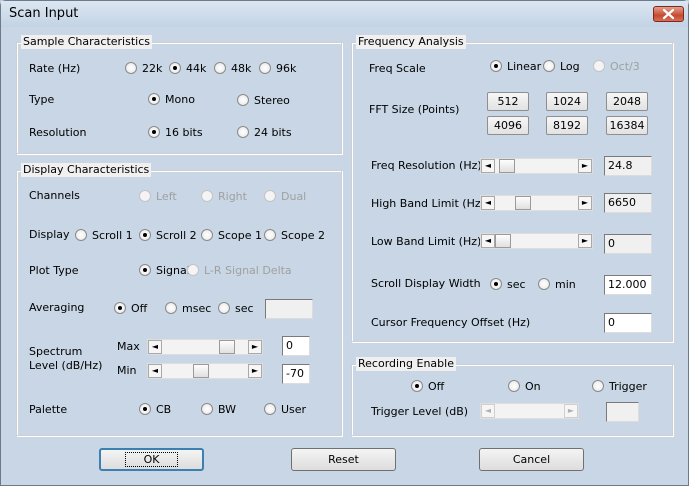  I want to click on rate-48k-radio, so click(220, 68).